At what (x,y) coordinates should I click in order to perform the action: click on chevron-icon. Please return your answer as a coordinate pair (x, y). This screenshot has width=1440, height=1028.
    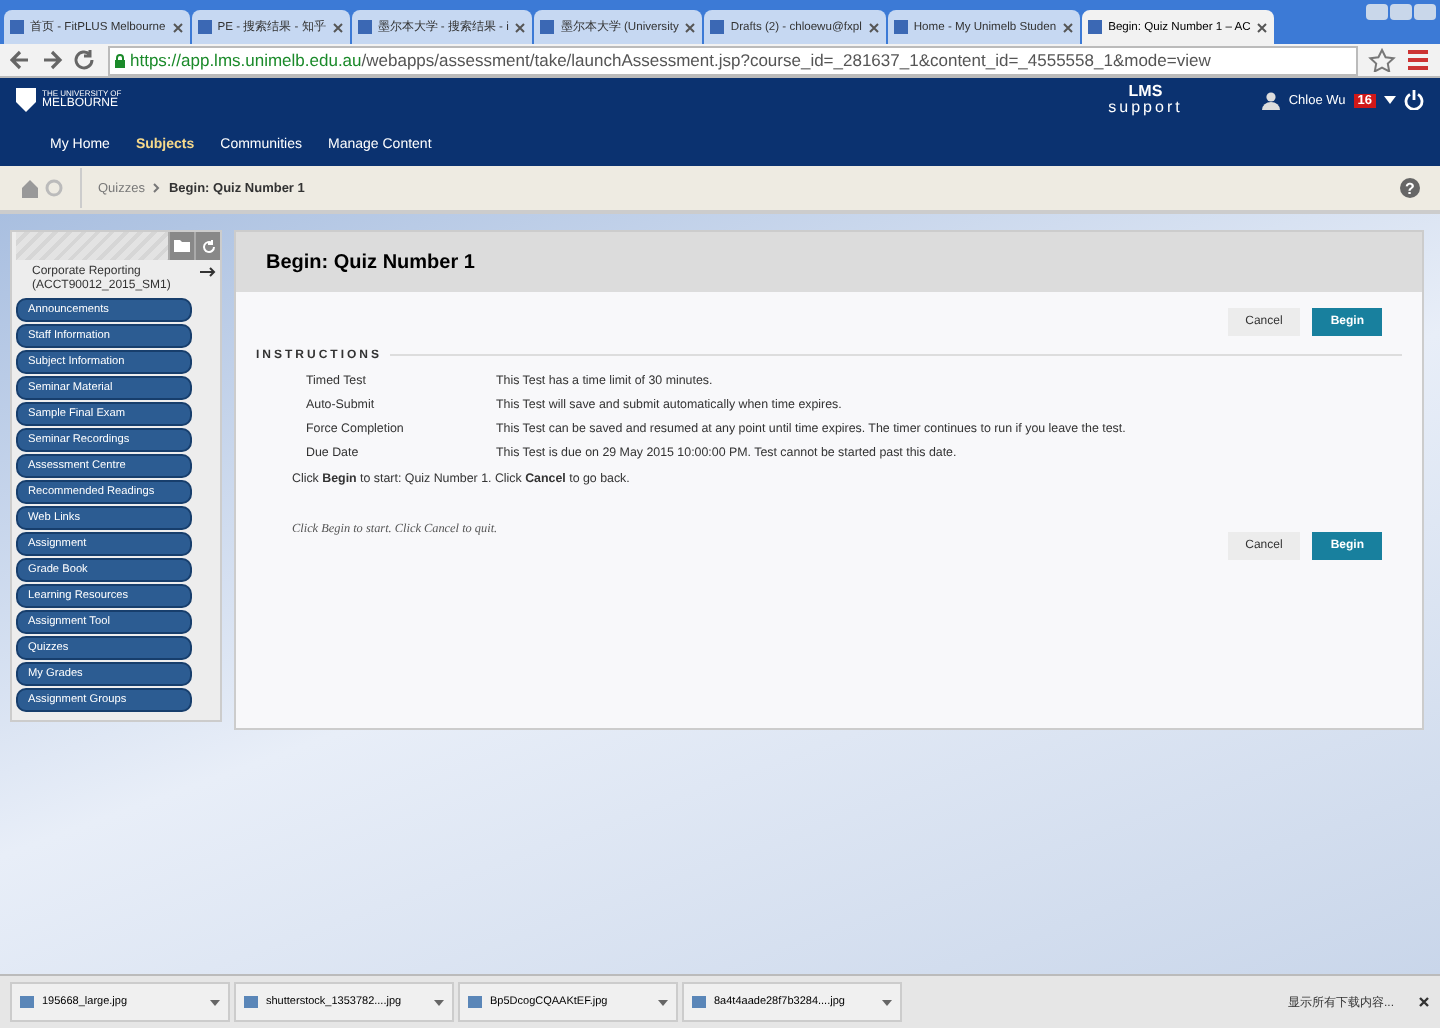
    Looking at the image, I should click on (156, 188).